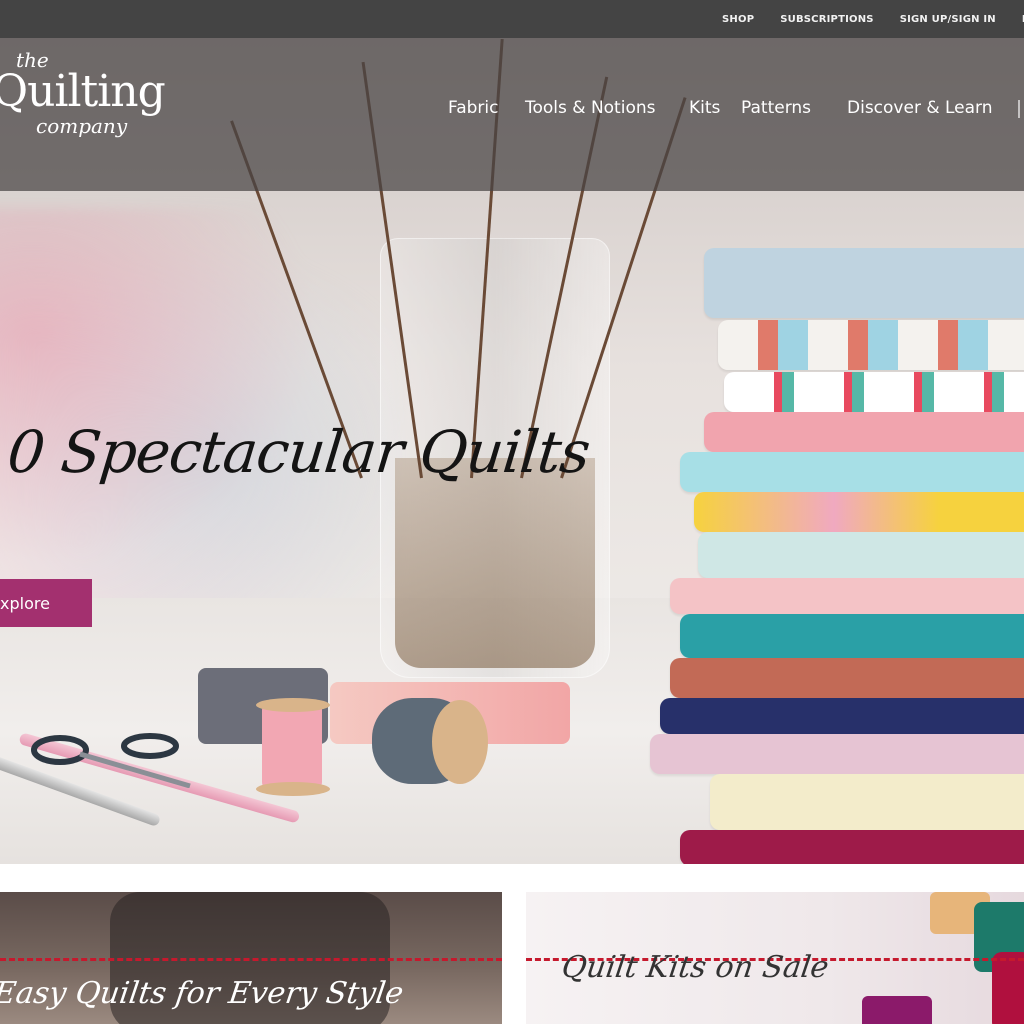 This screenshot has height=1024, width=1024. Describe the element at coordinates (1021, 109) in the screenshot. I see `nav-item-cut-off` at that location.